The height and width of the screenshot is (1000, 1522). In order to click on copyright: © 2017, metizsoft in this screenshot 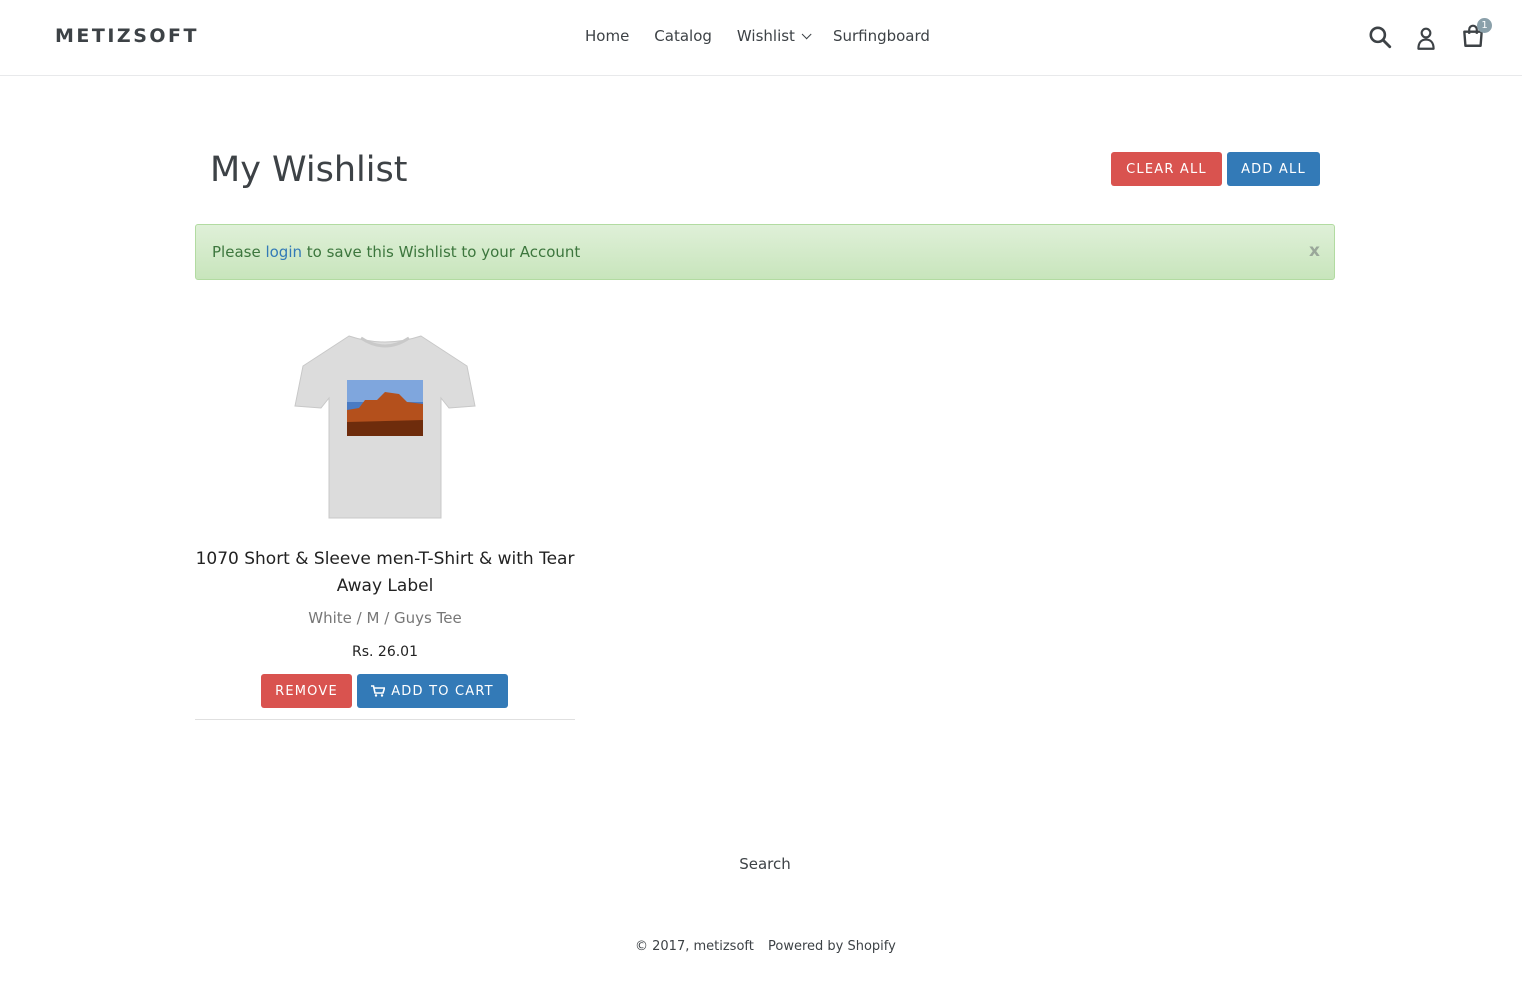, I will do `click(694, 946)`.